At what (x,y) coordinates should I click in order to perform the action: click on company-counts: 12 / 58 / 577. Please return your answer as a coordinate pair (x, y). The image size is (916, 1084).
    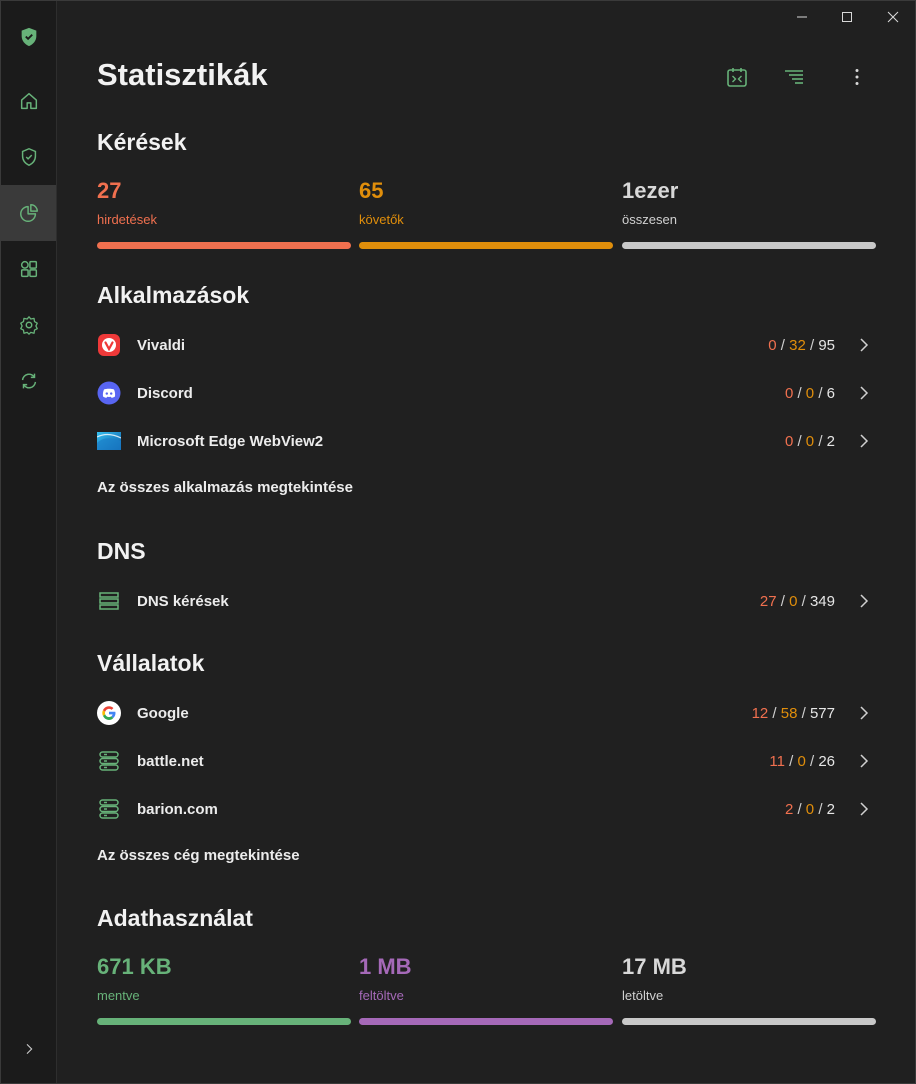
    Looking at the image, I should click on (793, 713).